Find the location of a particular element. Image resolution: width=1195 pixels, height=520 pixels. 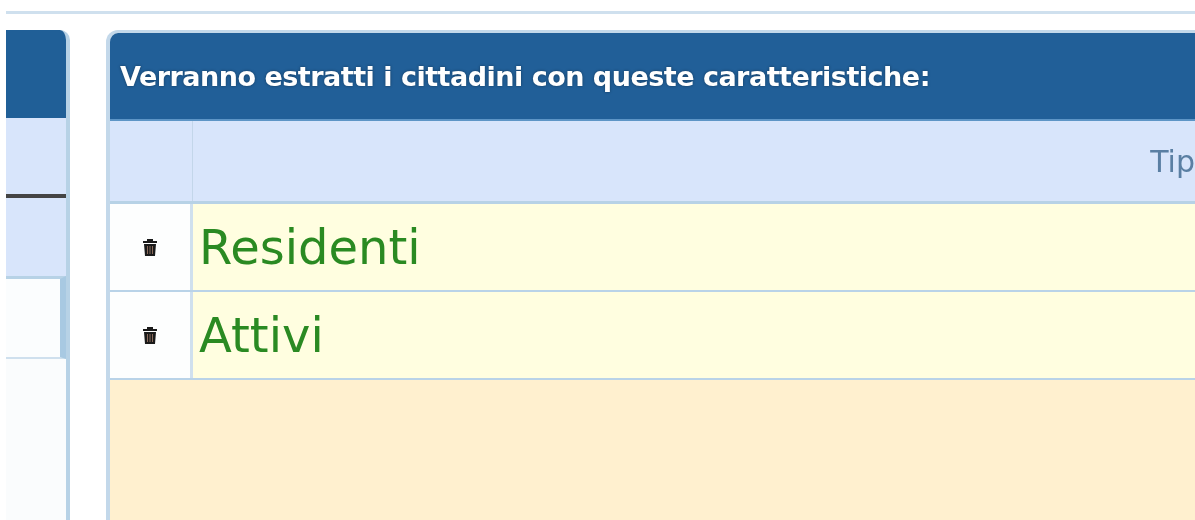

criterion-label: Residenti is located at coordinates (310, 247).